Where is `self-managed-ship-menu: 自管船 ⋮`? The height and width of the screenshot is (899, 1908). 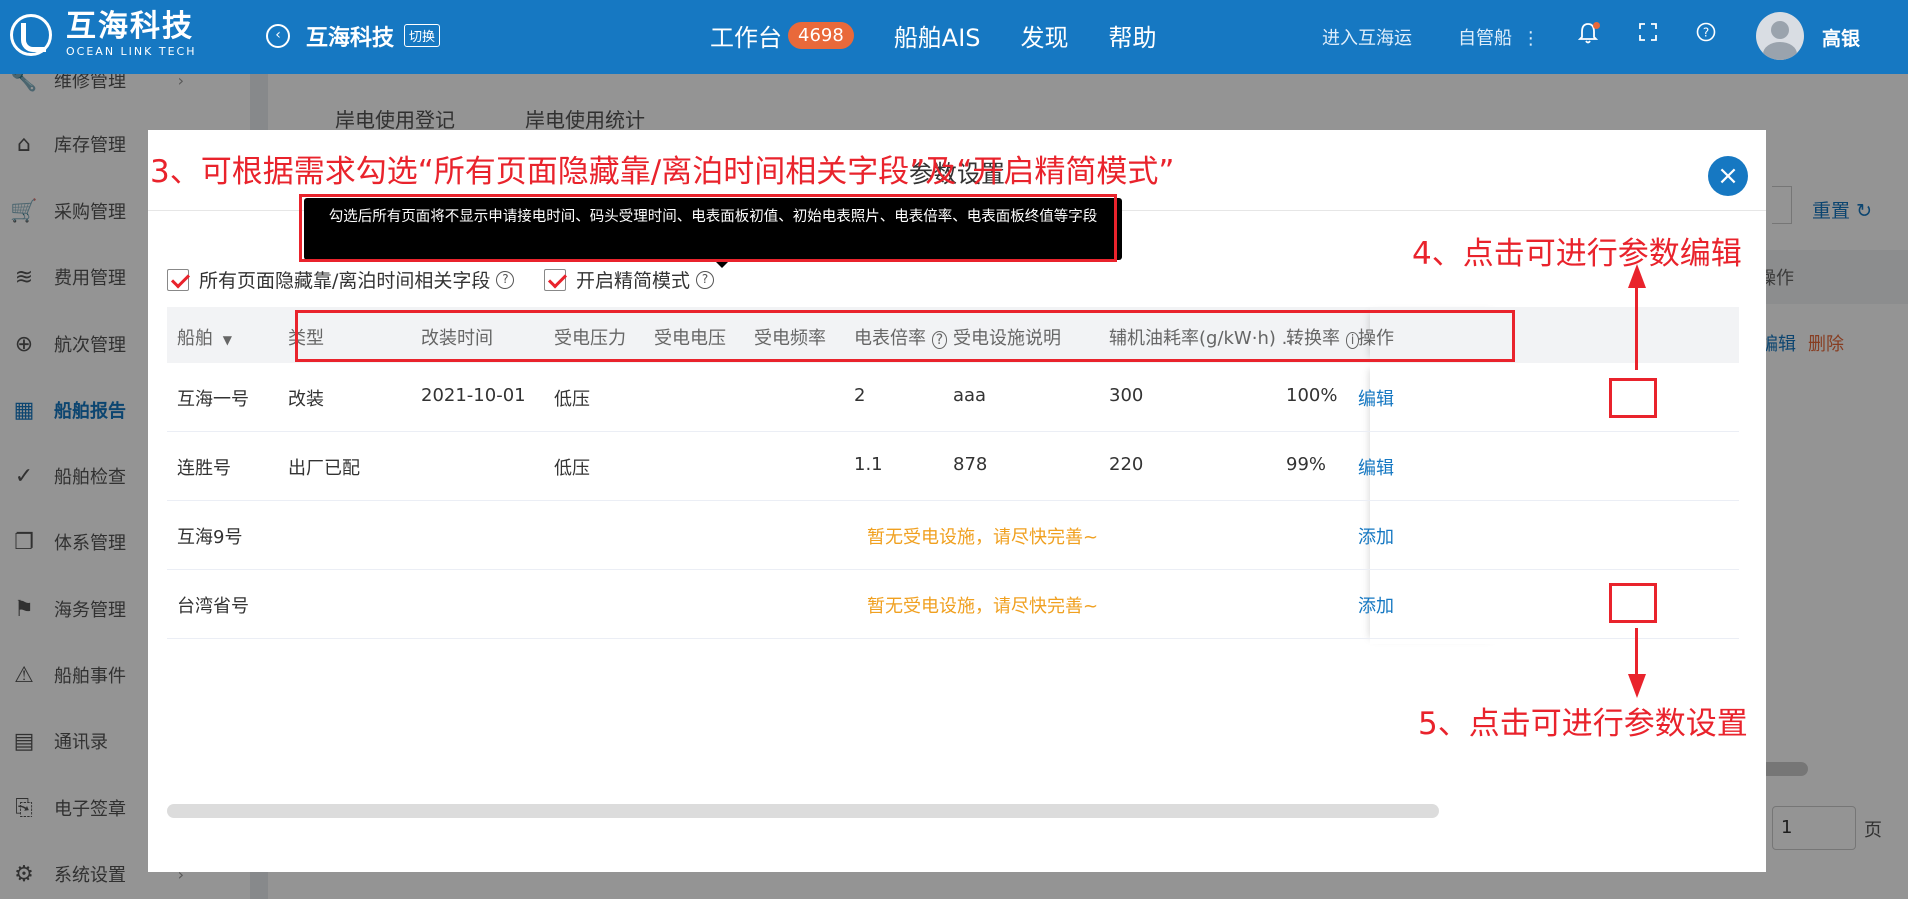
self-managed-ship-menu: 自管船 ⋮ is located at coordinates (1499, 37).